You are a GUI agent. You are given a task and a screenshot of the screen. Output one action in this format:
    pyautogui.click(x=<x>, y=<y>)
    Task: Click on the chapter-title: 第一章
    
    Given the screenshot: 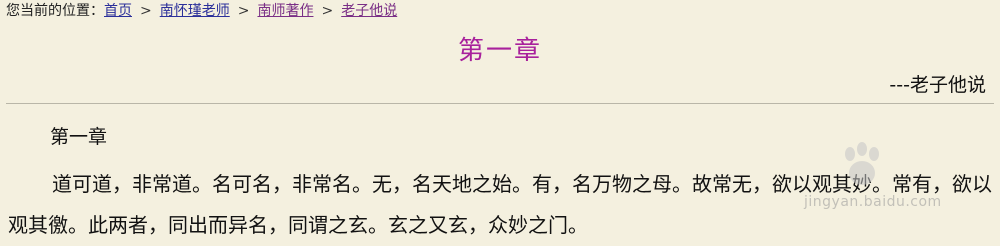 What is the action you would take?
    pyautogui.click(x=499, y=51)
    